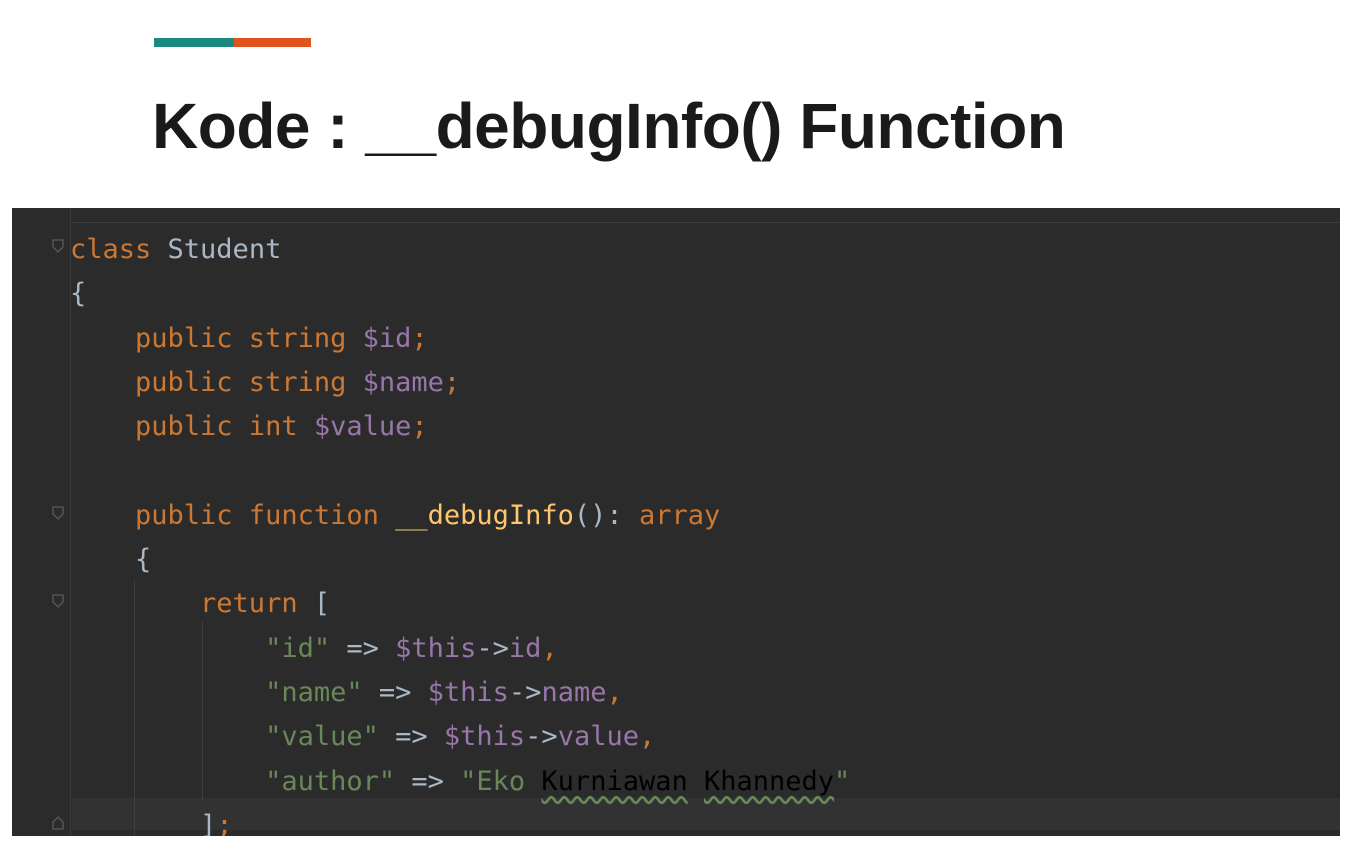 This screenshot has height=860, width=1365. What do you see at coordinates (769, 781) in the screenshot?
I see `code-token: Khannedy` at bounding box center [769, 781].